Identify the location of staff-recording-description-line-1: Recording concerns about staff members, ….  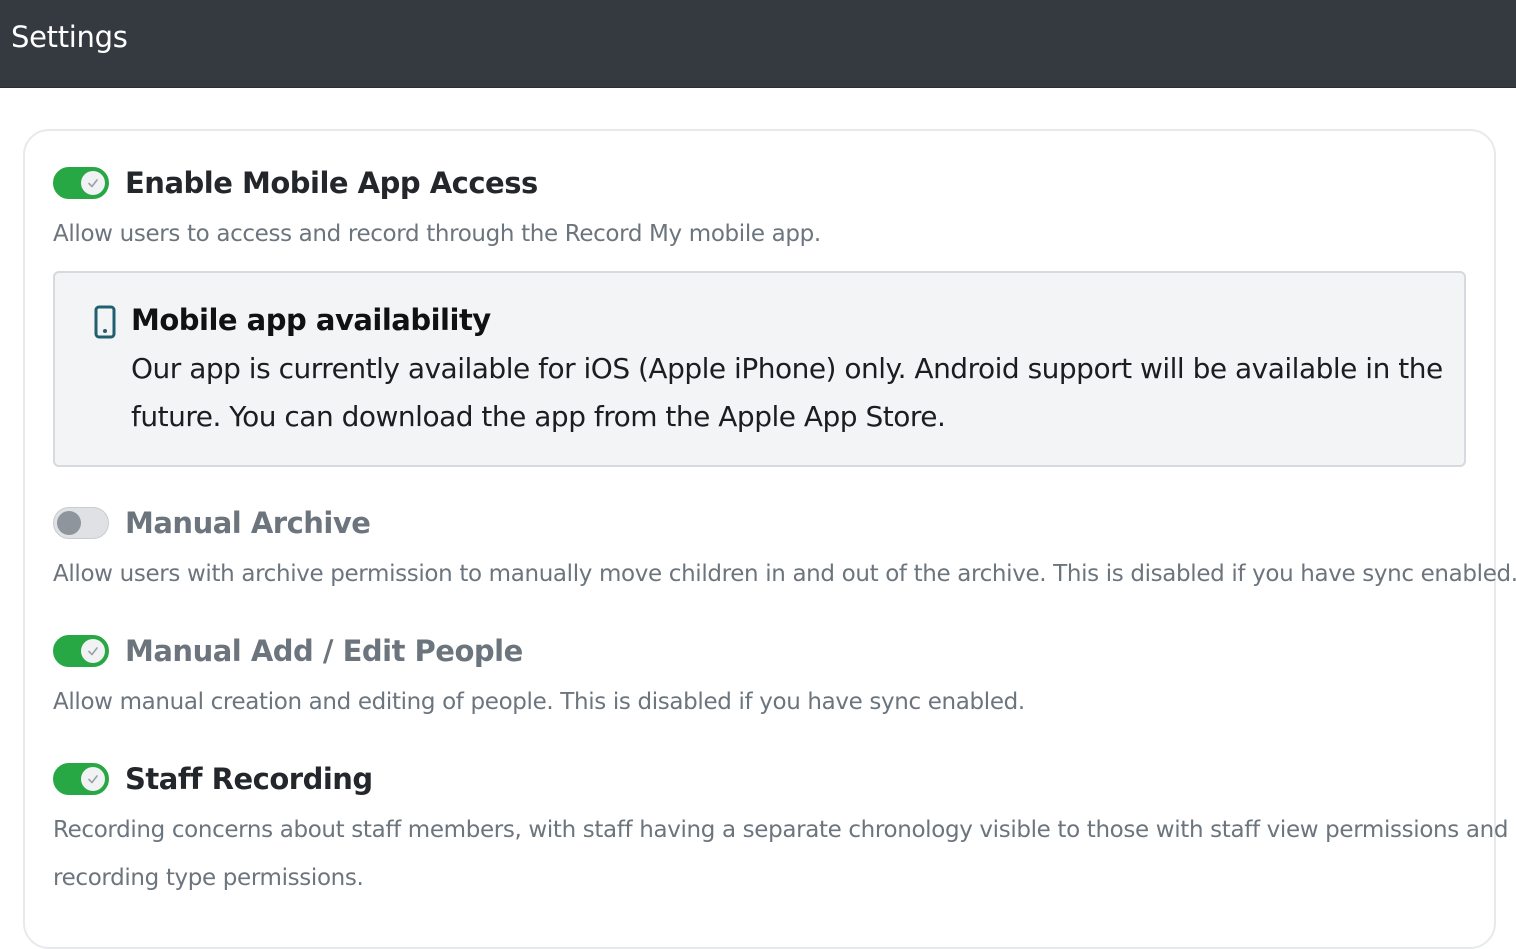
(781, 830).